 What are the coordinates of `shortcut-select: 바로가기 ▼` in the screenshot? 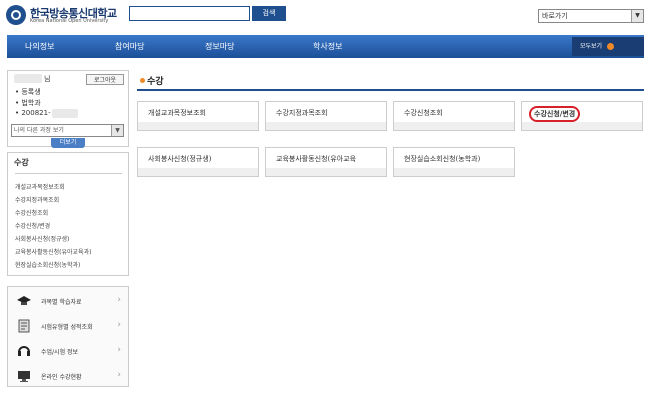 It's located at (591, 16).